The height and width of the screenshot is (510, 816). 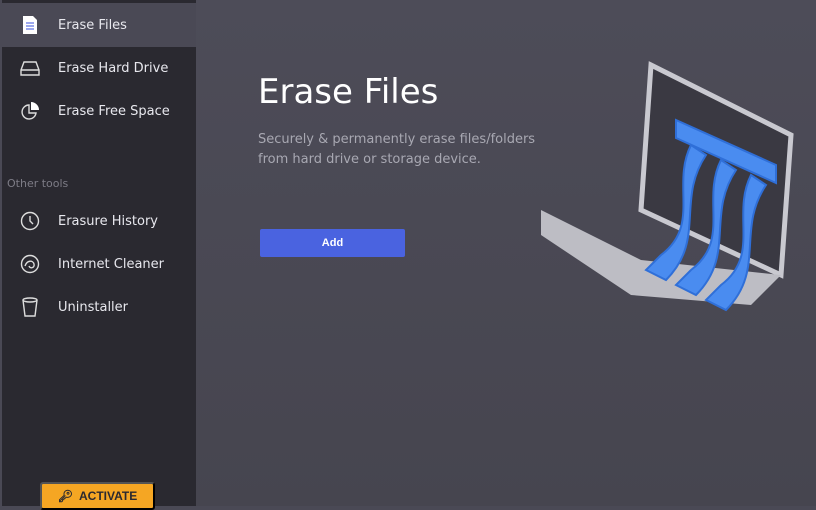 What do you see at coordinates (111, 264) in the screenshot?
I see `sidebar-item-label: Internet Cleaner` at bounding box center [111, 264].